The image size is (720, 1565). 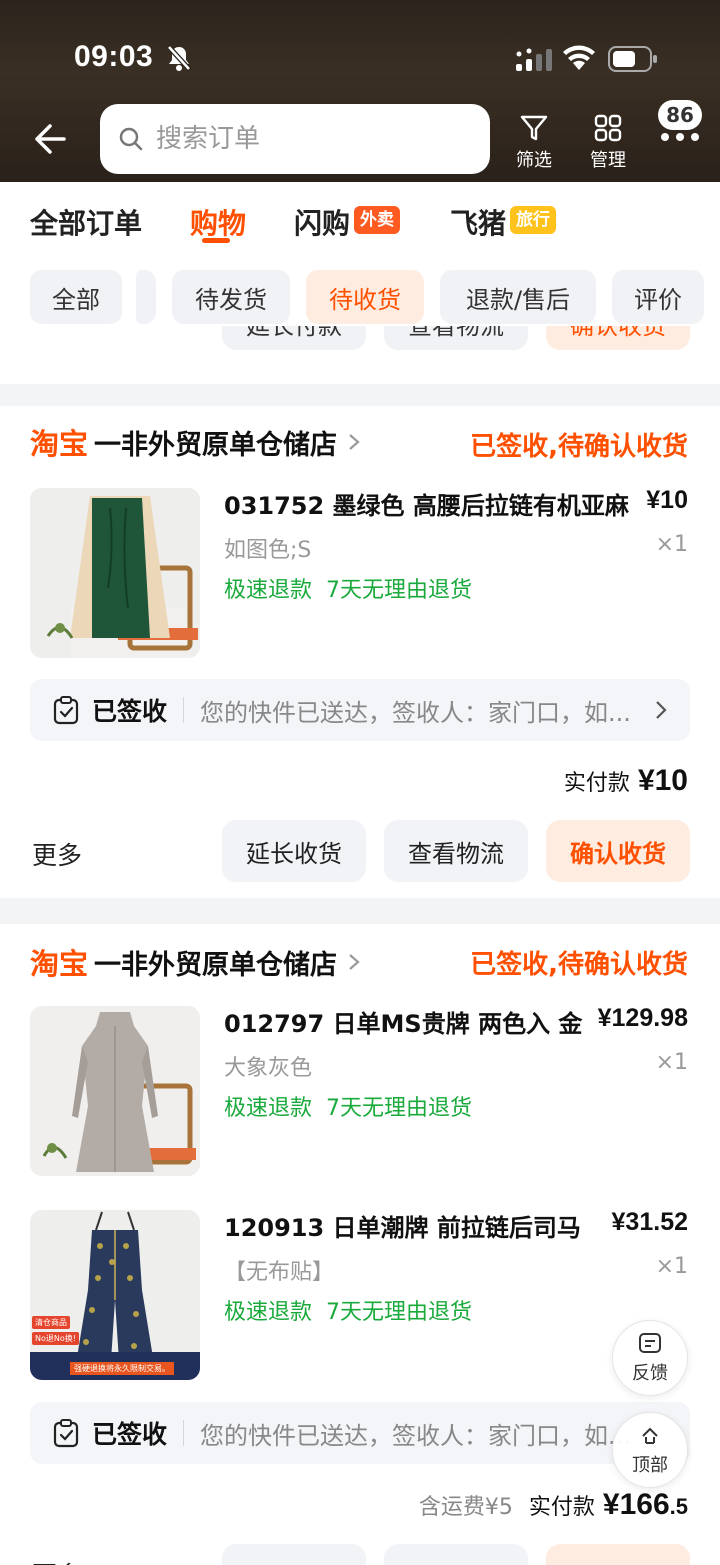 What do you see at coordinates (650, 1450) in the screenshot?
I see `back-to-top-button: 顶部` at bounding box center [650, 1450].